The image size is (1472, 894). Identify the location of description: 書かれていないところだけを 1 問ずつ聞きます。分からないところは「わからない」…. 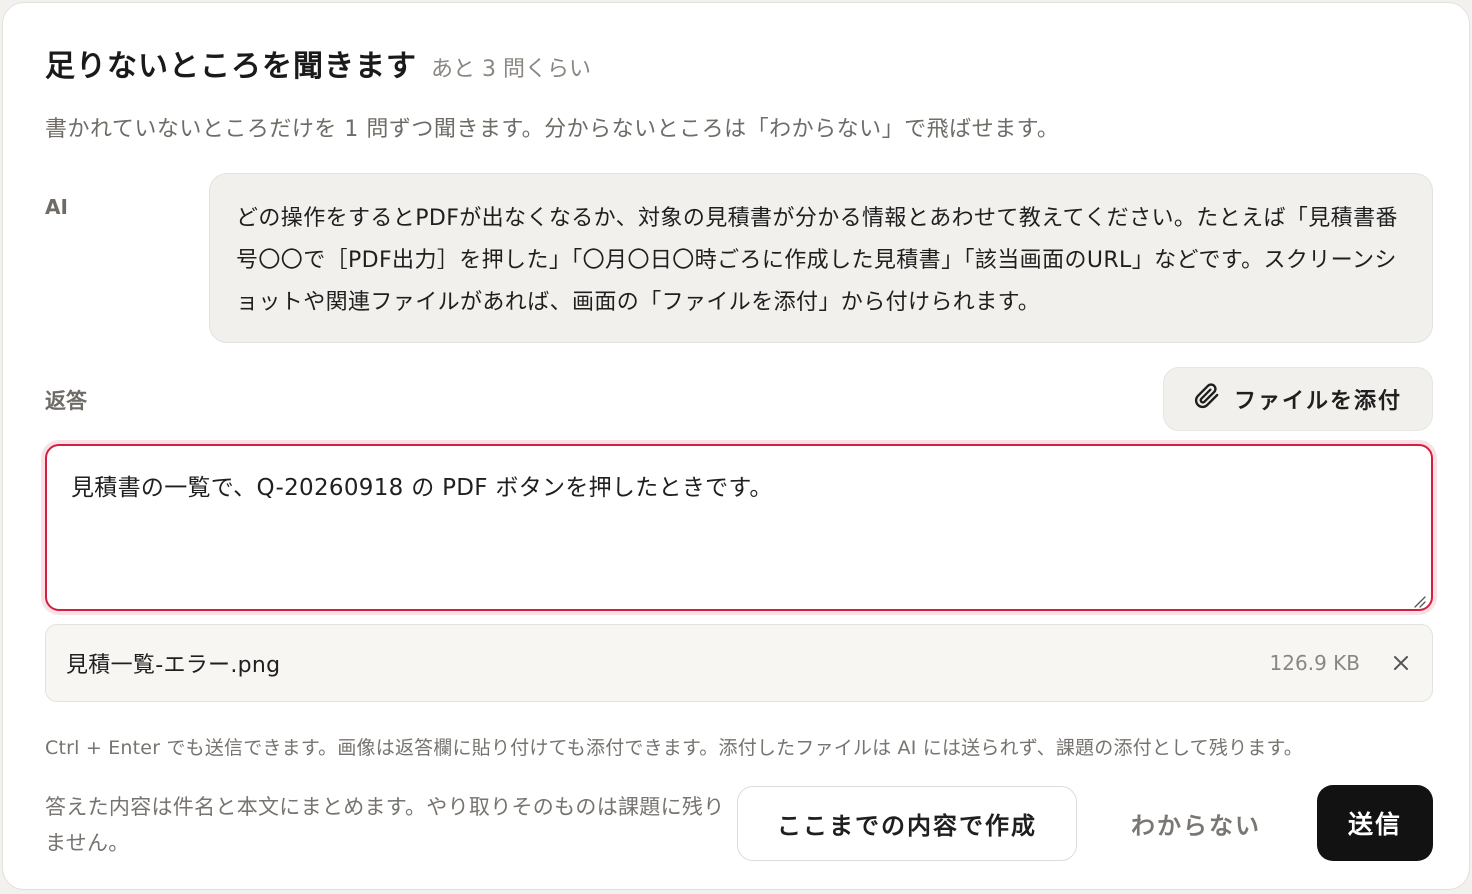
(552, 129).